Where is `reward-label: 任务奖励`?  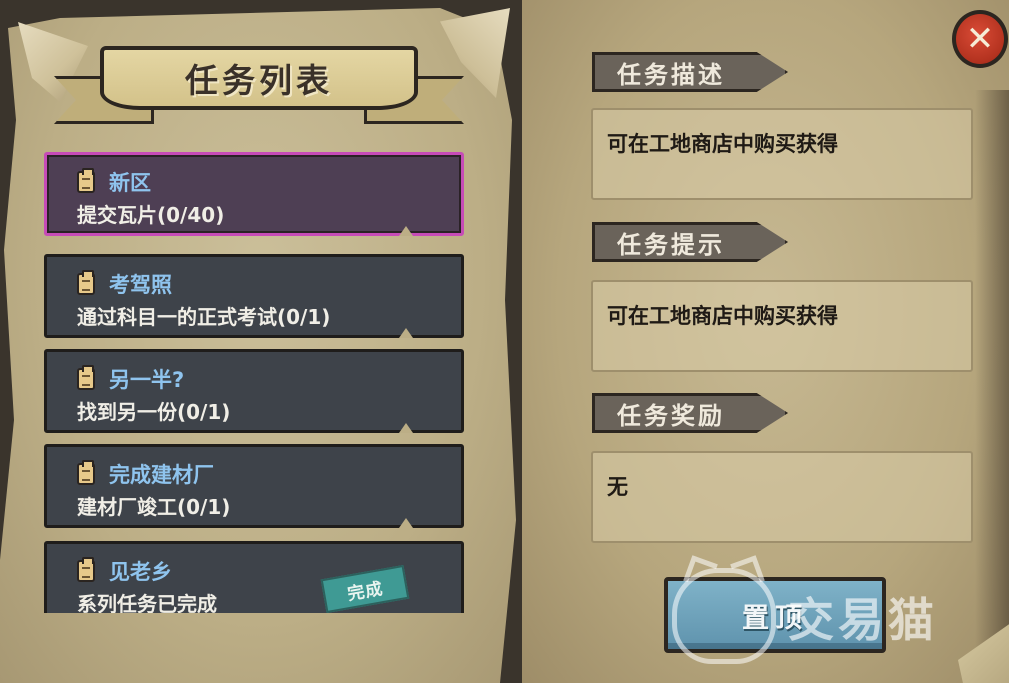
reward-label: 任务奖励 is located at coordinates (671, 415).